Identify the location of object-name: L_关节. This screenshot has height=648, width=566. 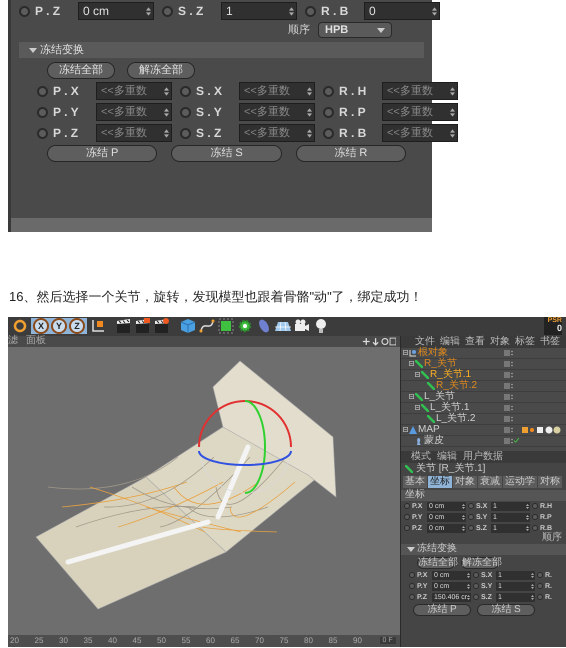
(440, 397).